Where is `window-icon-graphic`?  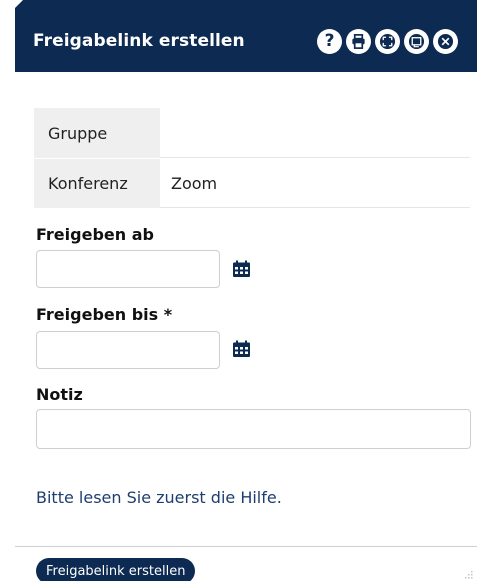
window-icon-graphic is located at coordinates (416, 41).